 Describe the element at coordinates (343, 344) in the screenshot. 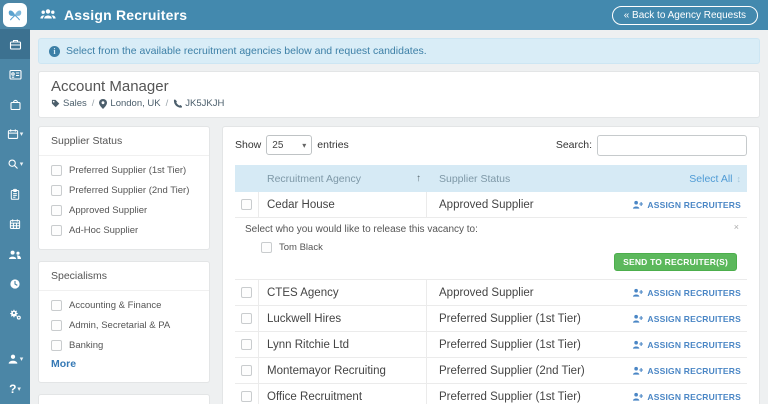

I see `agency-name: Lynn Ritchie Ltd` at that location.